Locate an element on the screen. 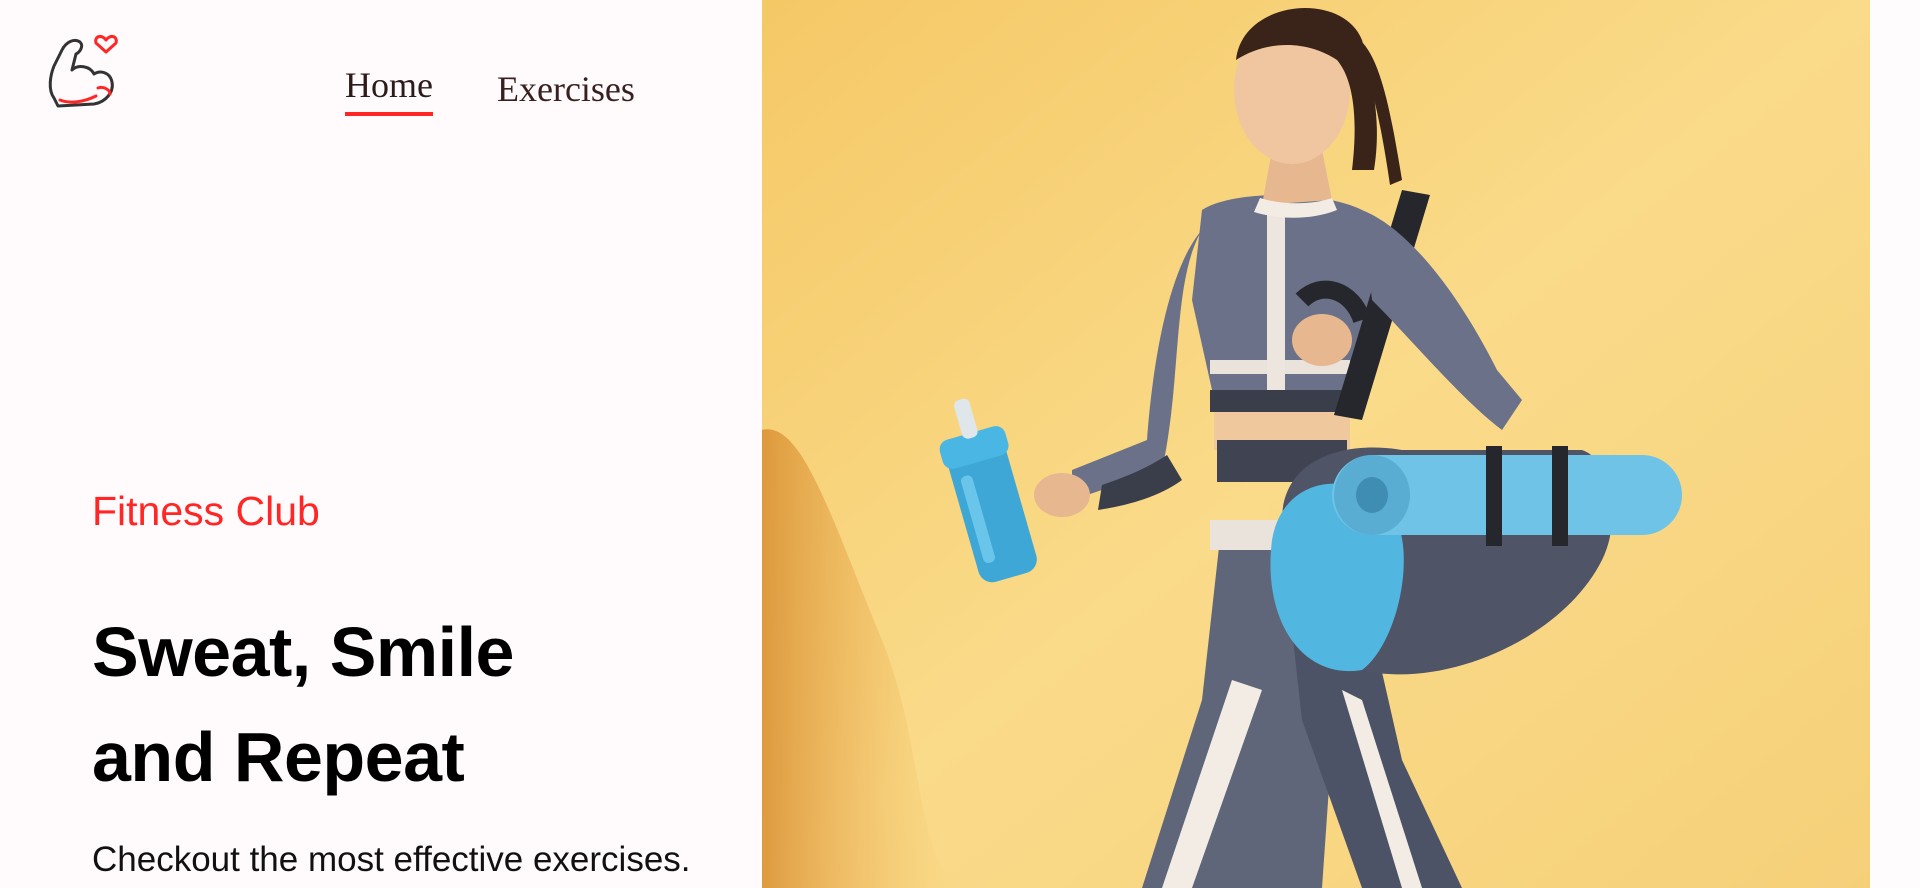 The height and width of the screenshot is (888, 1920). hero-headline: Sweat, Smile and Repeat is located at coordinates (303, 705).